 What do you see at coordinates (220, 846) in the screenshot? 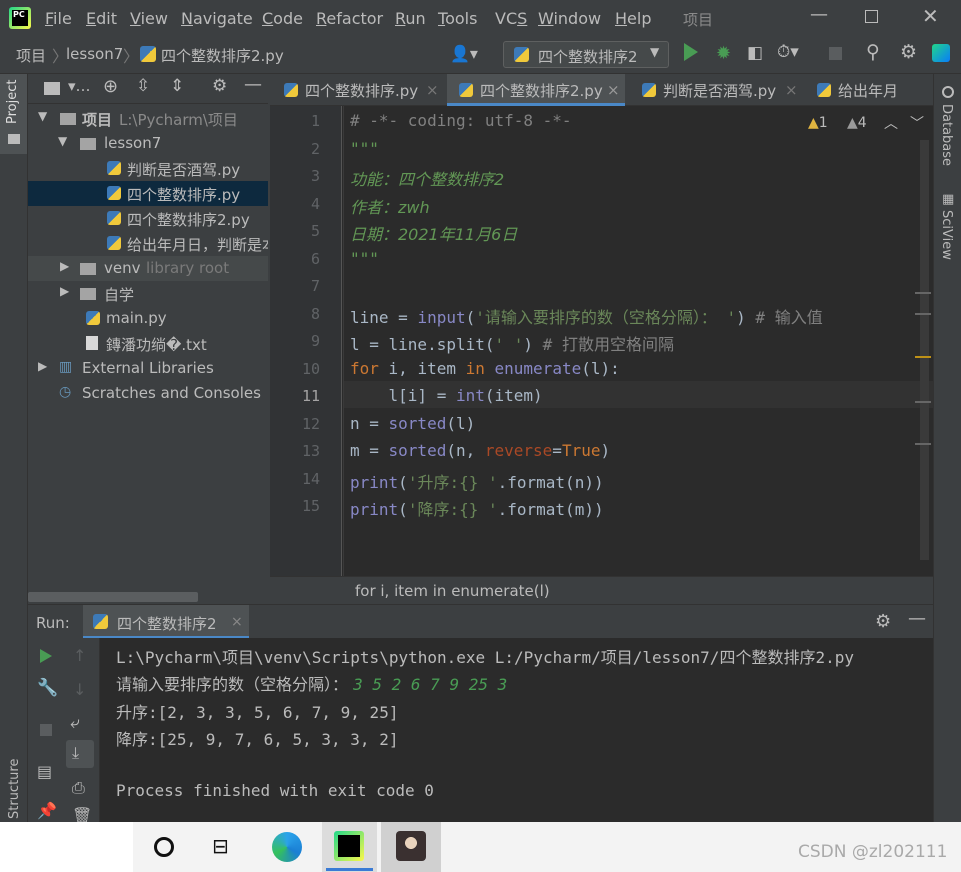
I see `task-view-icon: ⊟` at bounding box center [220, 846].